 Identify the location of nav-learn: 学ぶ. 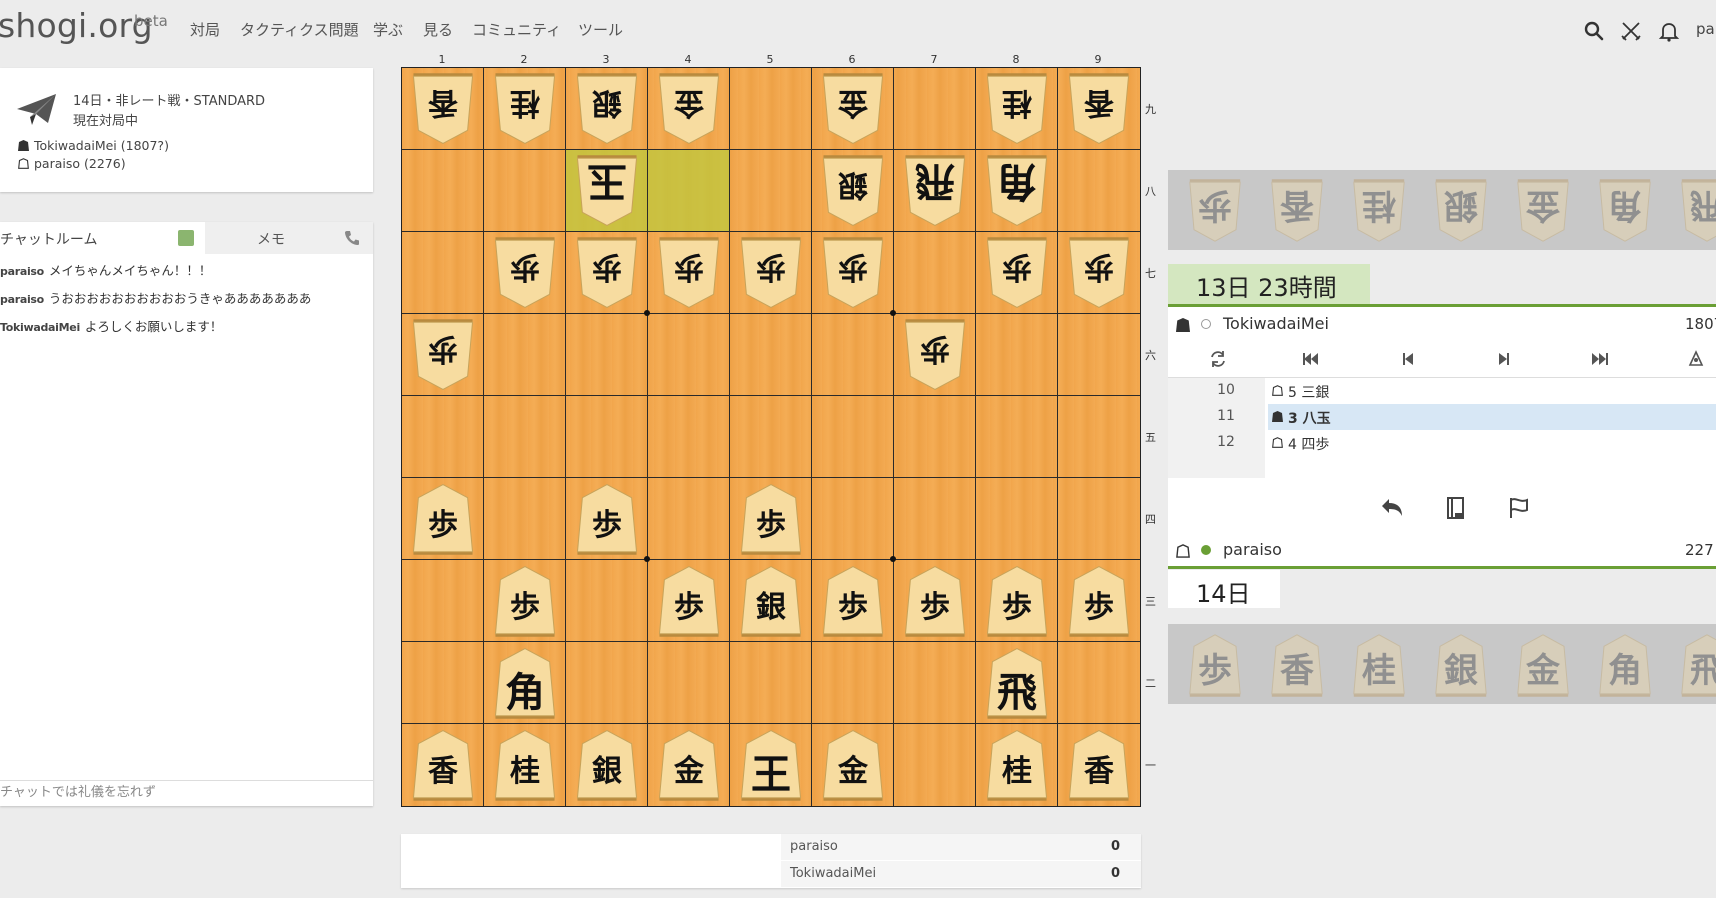
(388, 29).